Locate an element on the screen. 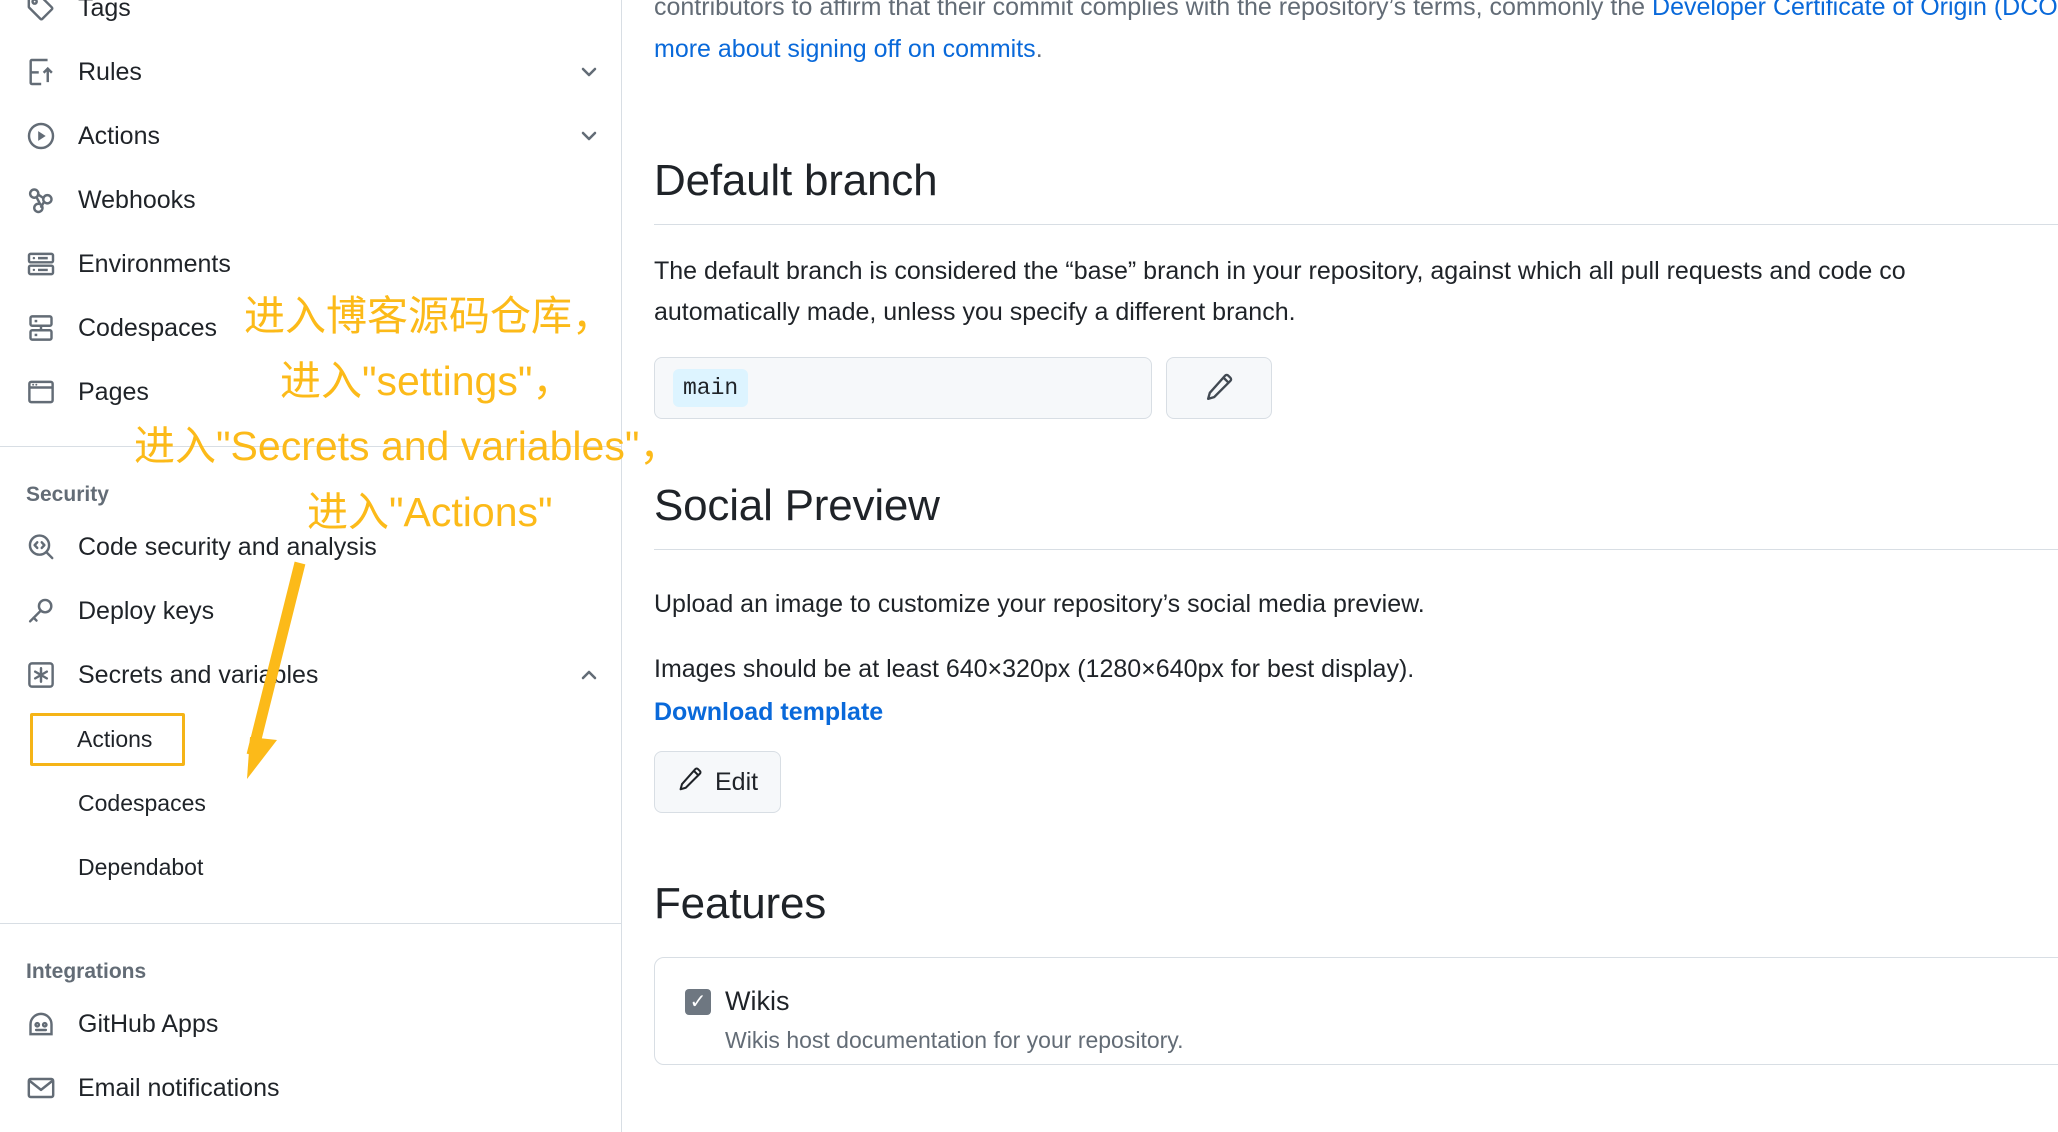 This screenshot has width=2058, height=1132. sidebar-subitem-actions: Actions is located at coordinates (310, 739).